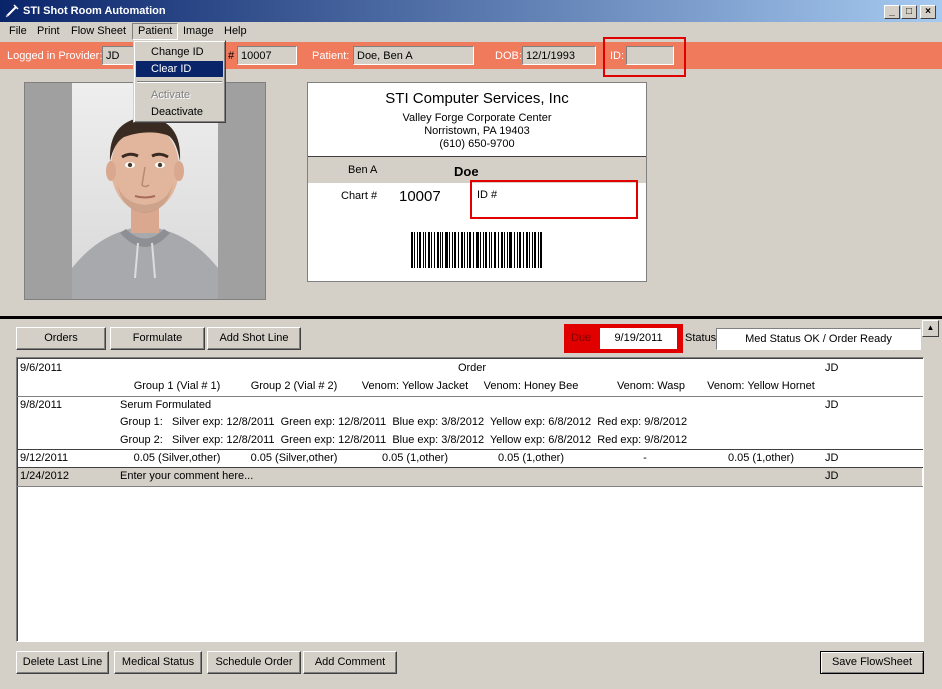 The image size is (942, 689). I want to click on schedule-order-button: Schedule Order, so click(254, 662).